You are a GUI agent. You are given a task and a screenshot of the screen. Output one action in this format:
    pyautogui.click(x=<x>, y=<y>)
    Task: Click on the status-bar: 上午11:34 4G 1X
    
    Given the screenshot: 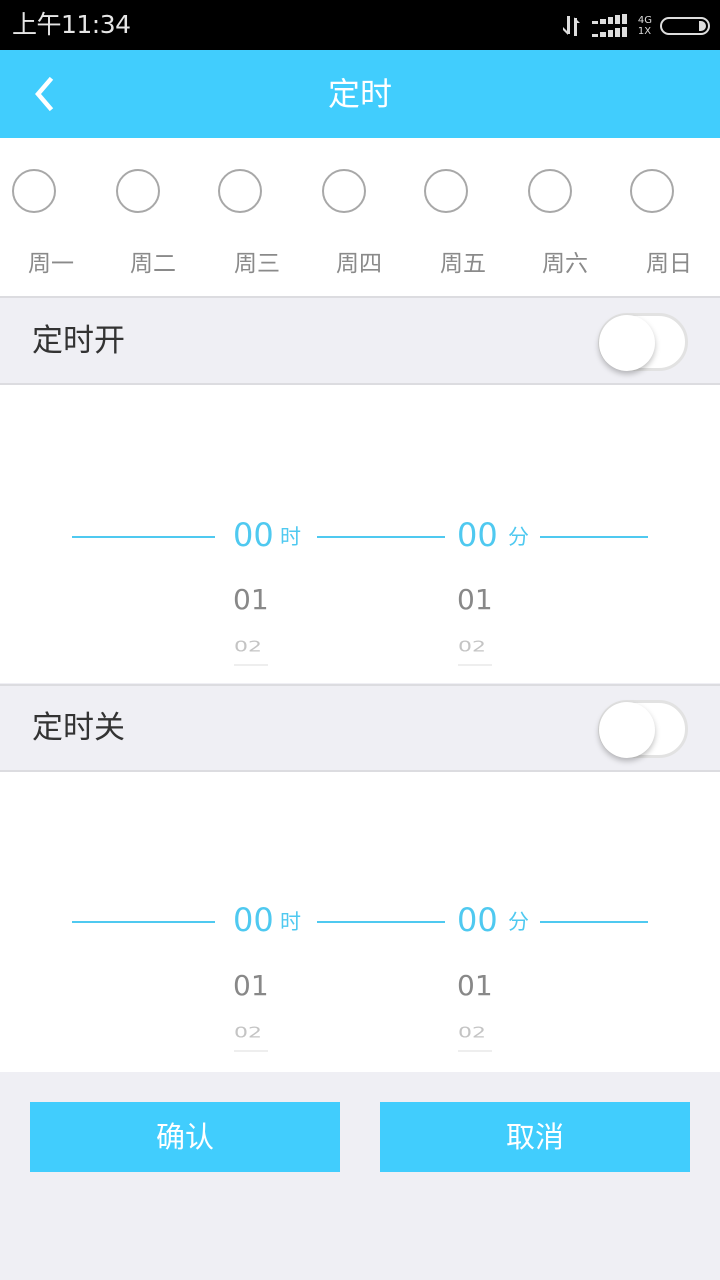 What is the action you would take?
    pyautogui.click(x=360, y=25)
    